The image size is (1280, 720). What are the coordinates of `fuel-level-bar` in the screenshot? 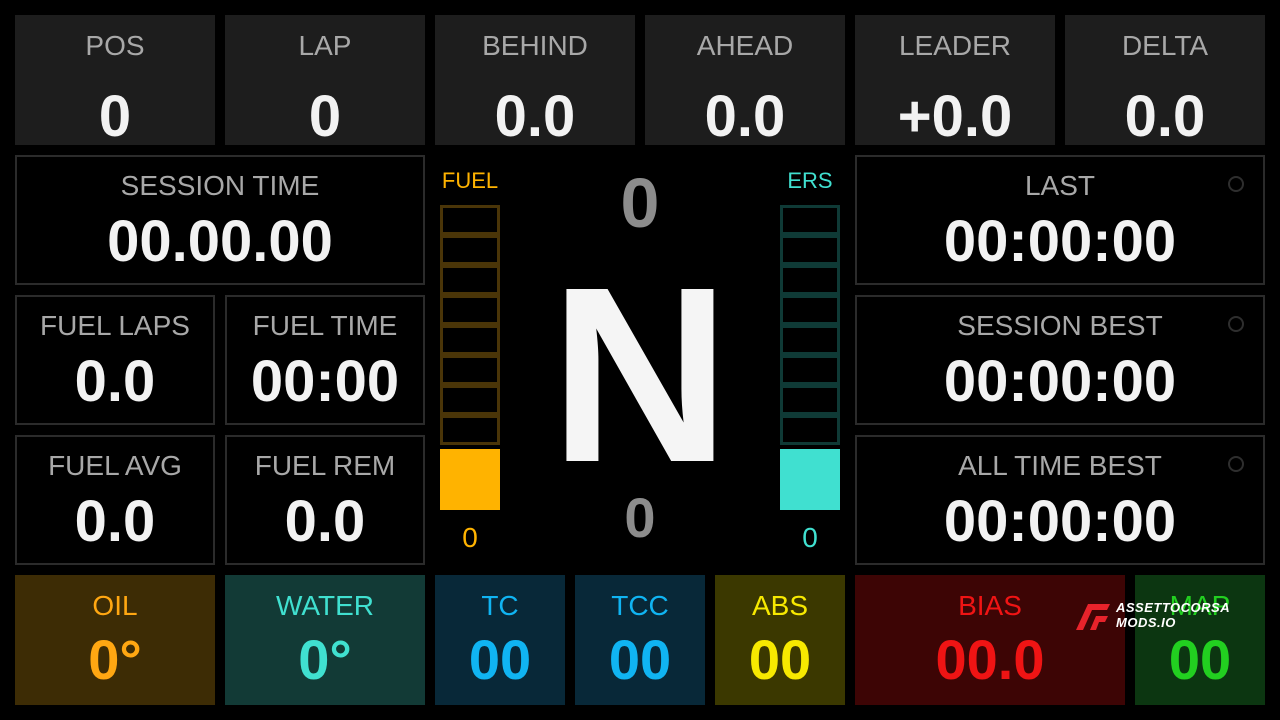 It's located at (470, 357).